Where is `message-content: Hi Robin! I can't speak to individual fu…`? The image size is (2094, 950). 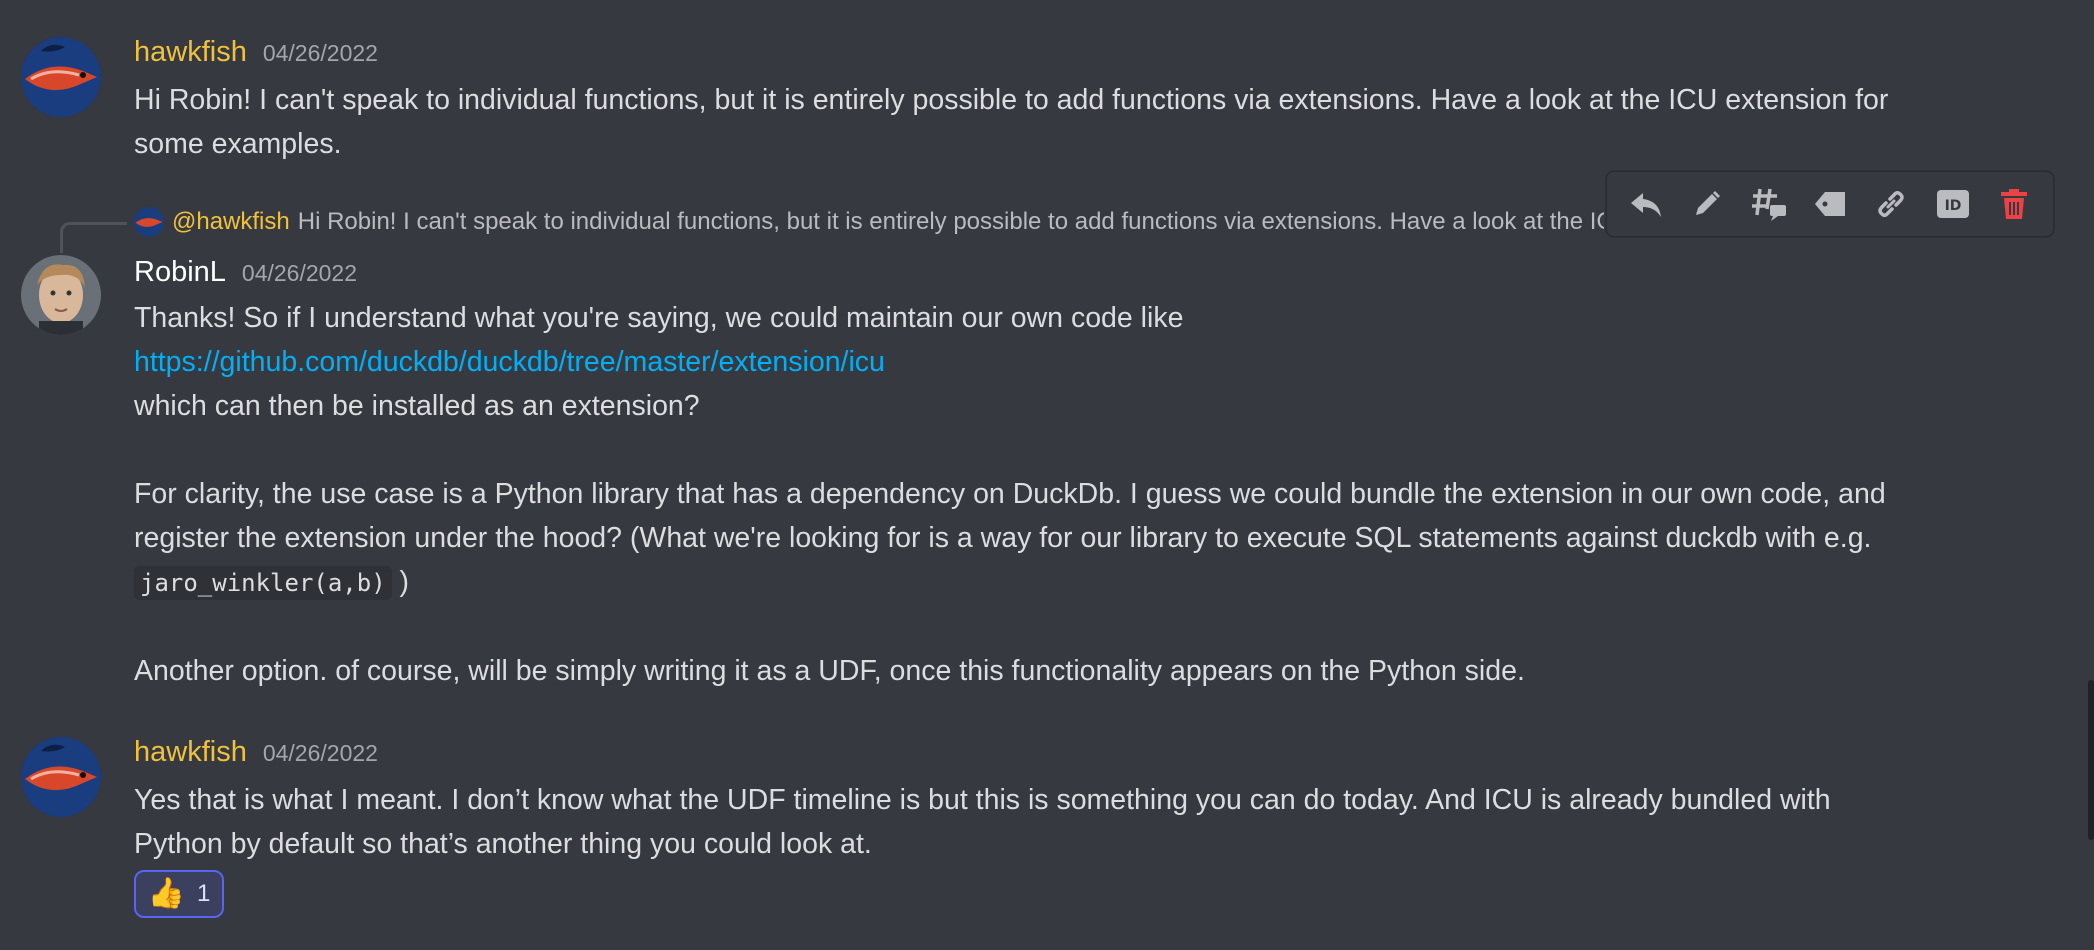 message-content: Hi Robin! I can't speak to individual fu… is located at coordinates (1074, 122).